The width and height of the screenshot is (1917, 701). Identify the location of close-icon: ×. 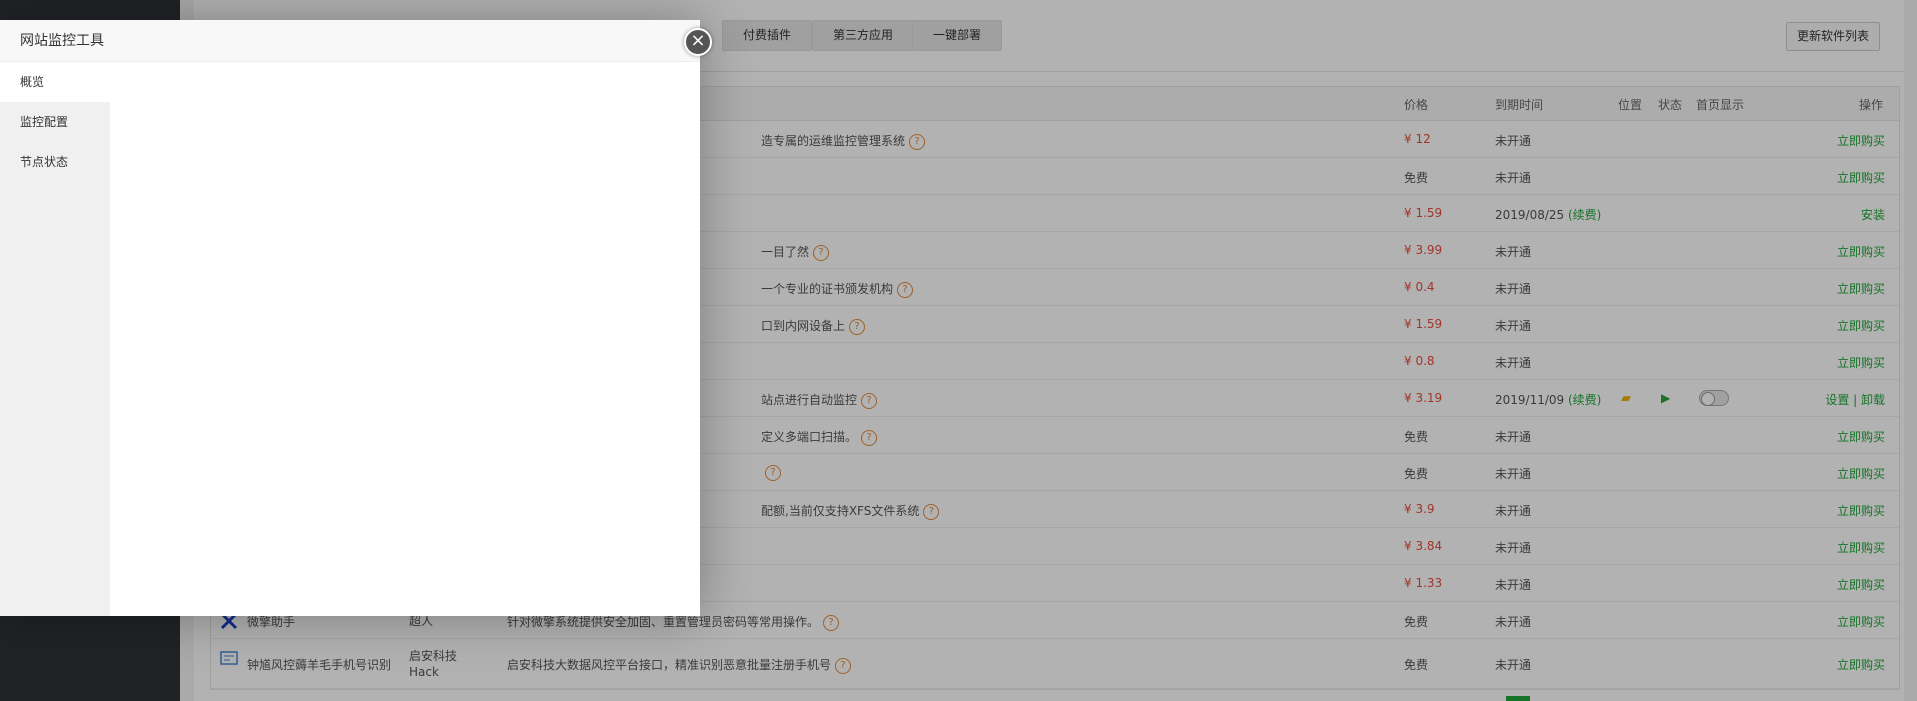
(698, 42).